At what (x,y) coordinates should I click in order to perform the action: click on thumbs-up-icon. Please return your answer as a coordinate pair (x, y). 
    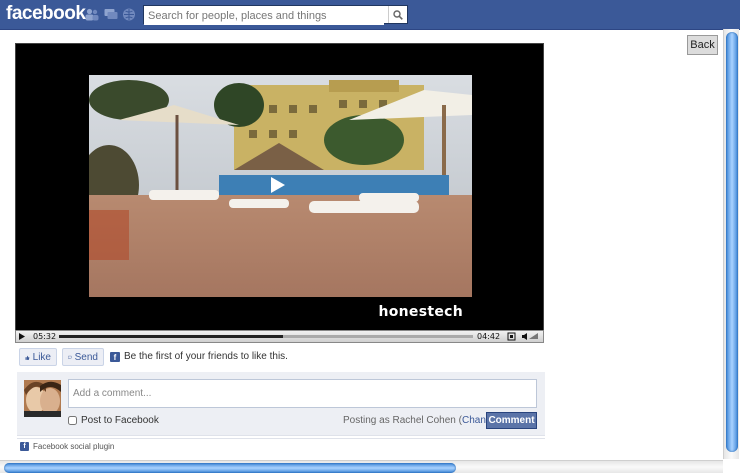
    Looking at the image, I should click on (27, 357).